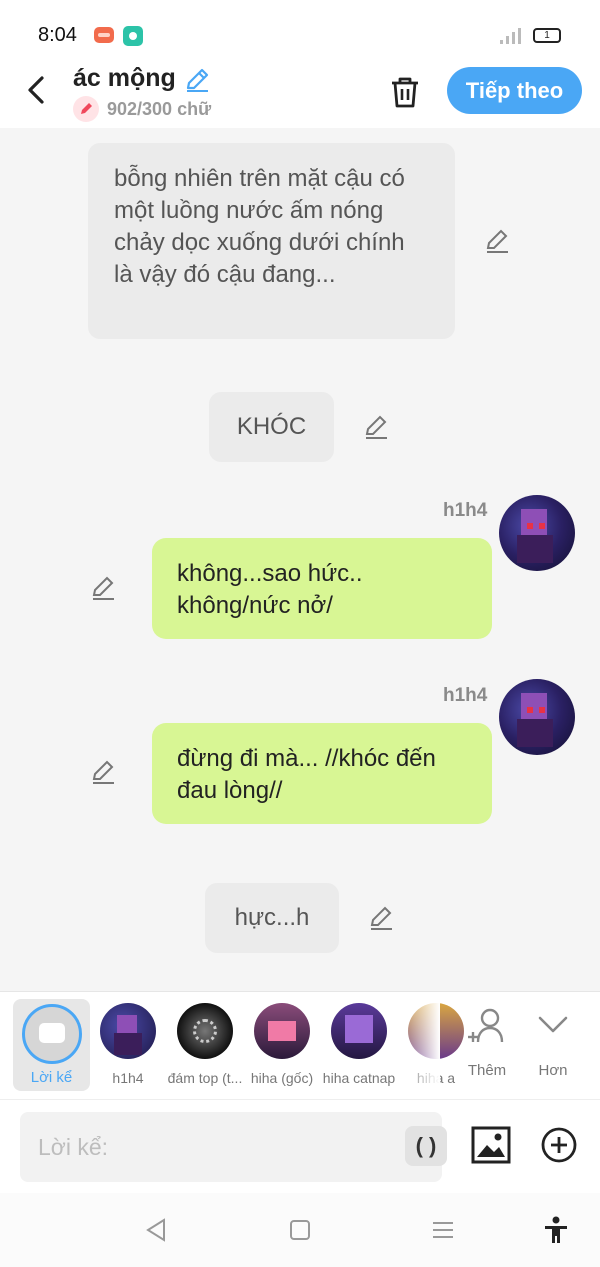 The height and width of the screenshot is (1267, 600). Describe the element at coordinates (487, 1070) in the screenshot. I see `add-label: Thêm` at that location.